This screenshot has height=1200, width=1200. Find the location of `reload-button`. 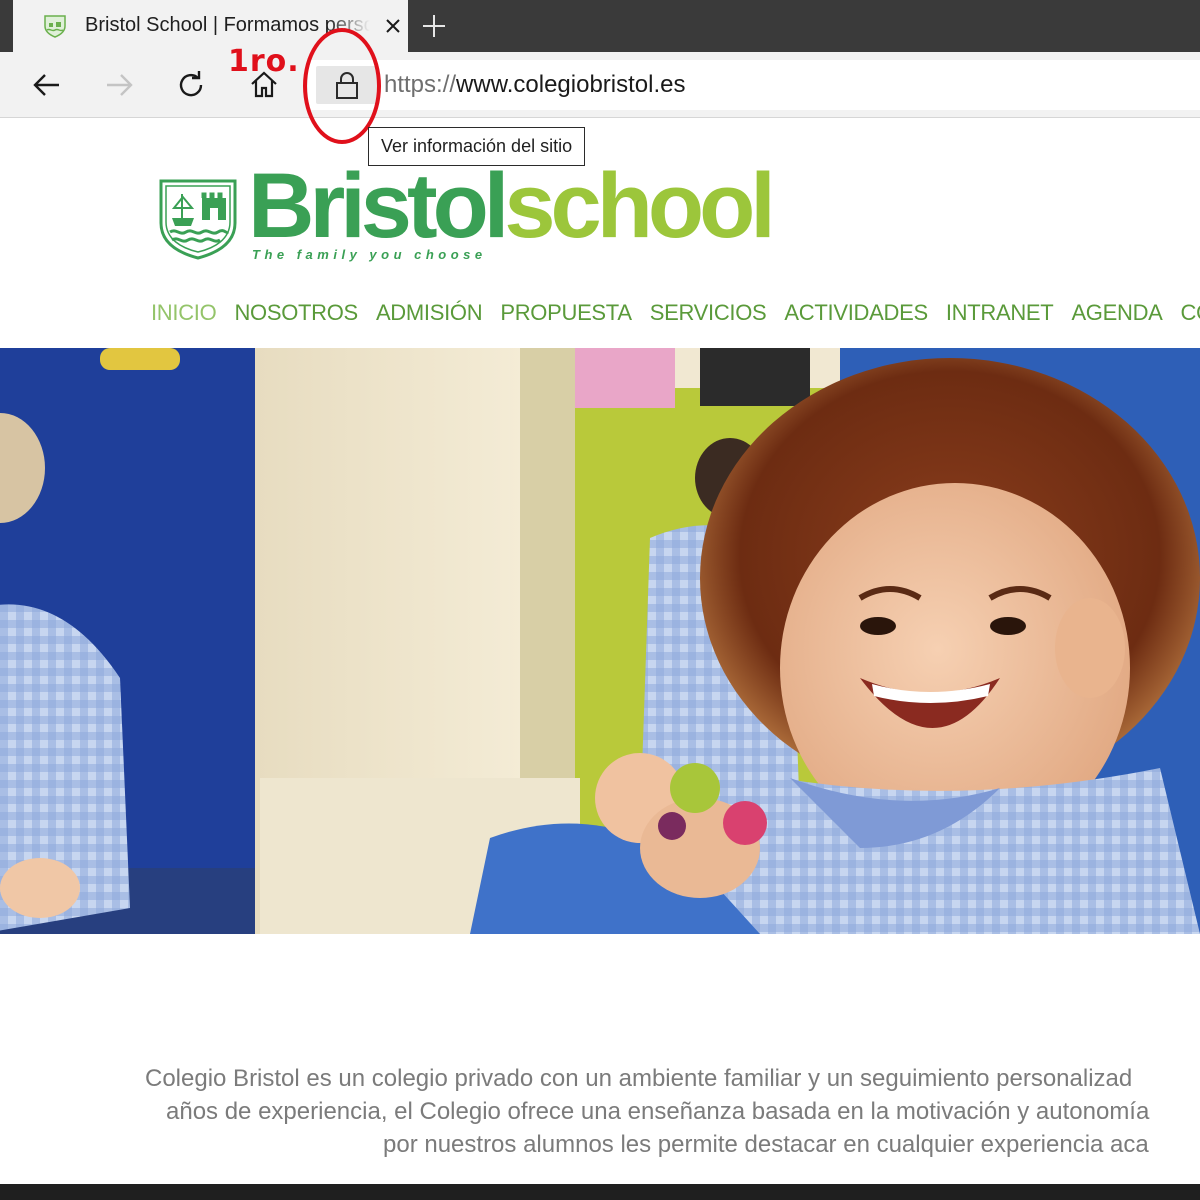

reload-button is located at coordinates (191, 85).